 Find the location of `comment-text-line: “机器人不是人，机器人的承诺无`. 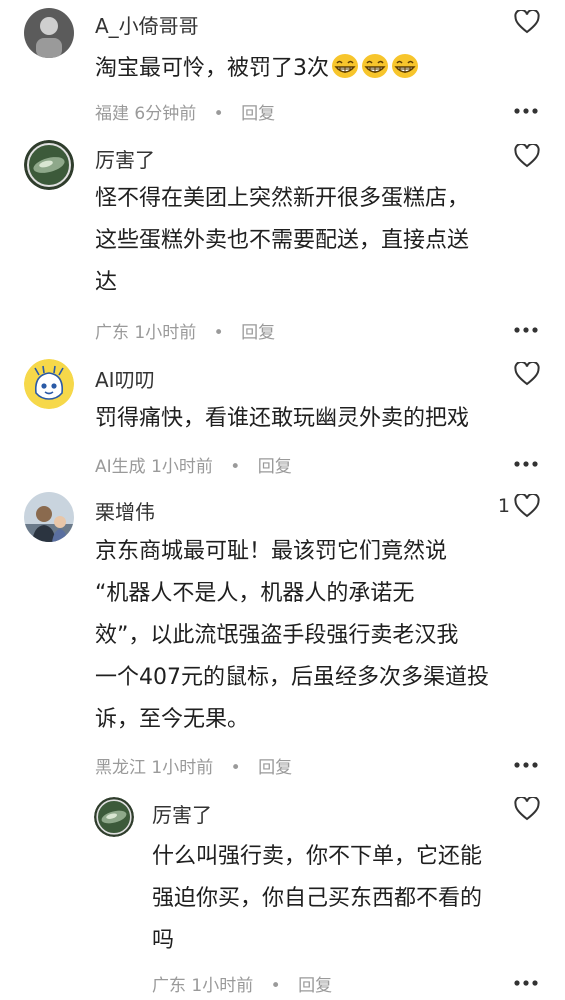

comment-text-line: “机器人不是人，机器人的承诺无 is located at coordinates (255, 593).